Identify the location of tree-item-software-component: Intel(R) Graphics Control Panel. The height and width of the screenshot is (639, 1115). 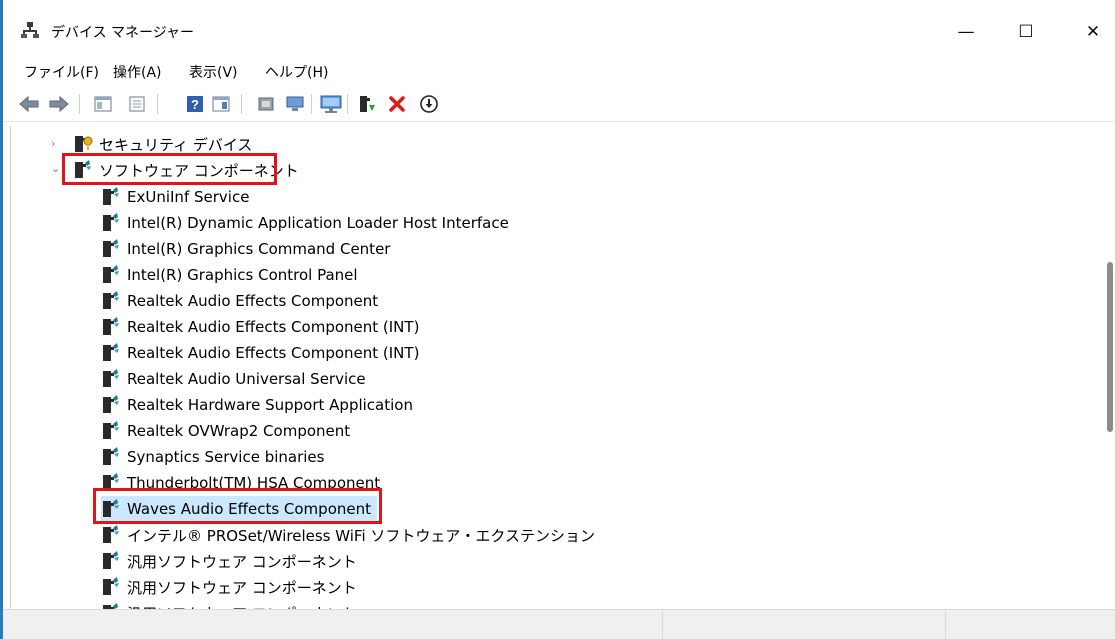
(229, 275).